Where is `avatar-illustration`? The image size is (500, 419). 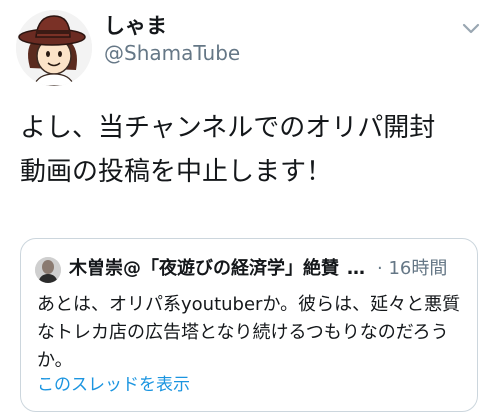
avatar-illustration is located at coordinates (54, 48).